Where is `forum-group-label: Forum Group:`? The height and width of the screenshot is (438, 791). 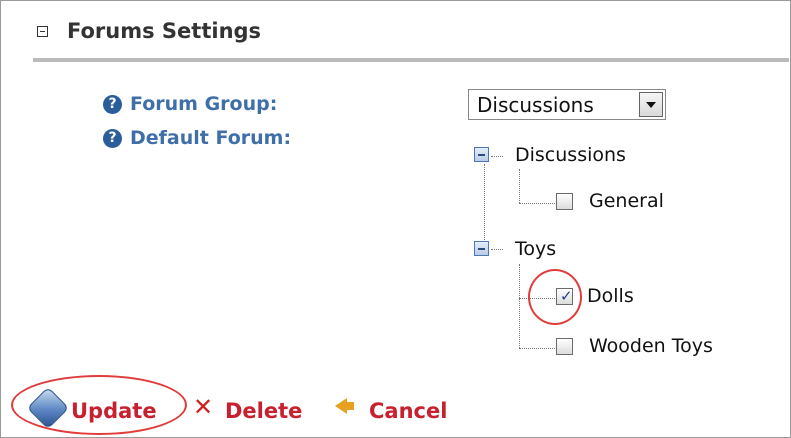
forum-group-label: Forum Group: is located at coordinates (204, 104).